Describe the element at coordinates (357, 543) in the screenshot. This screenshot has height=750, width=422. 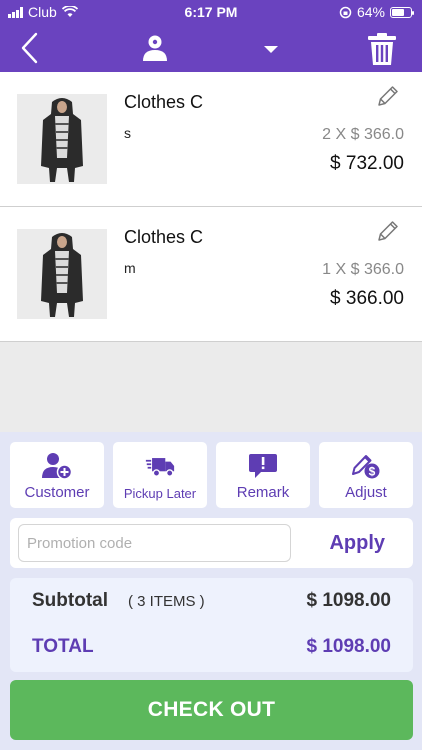
I see `apply-button: Apply` at that location.